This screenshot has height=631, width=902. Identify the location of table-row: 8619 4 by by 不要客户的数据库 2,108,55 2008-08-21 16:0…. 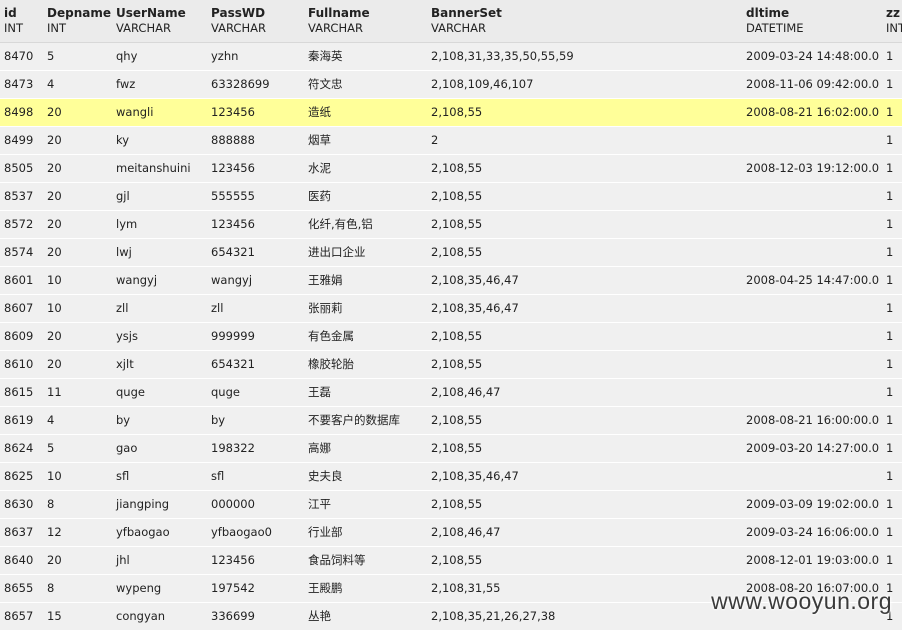
(451, 420).